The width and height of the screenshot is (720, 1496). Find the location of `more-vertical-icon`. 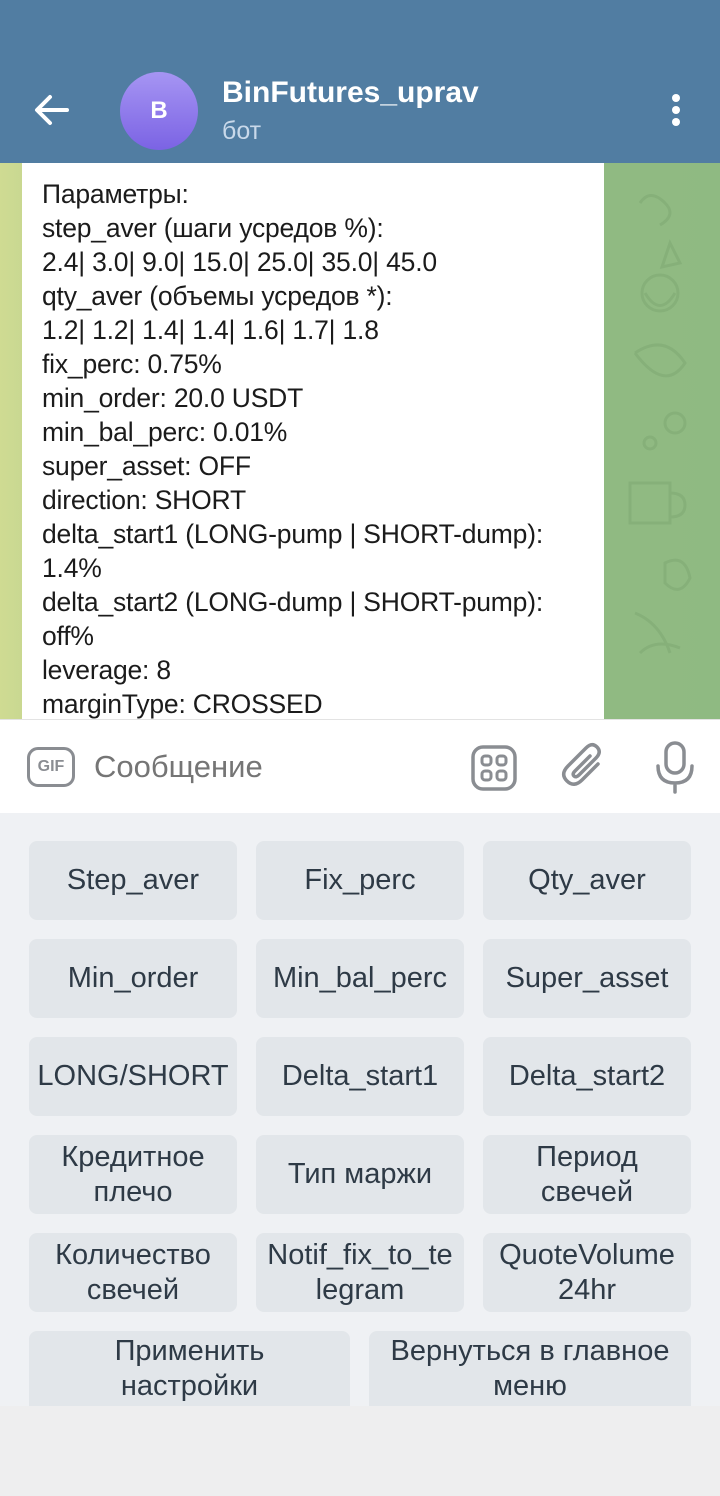

more-vertical-icon is located at coordinates (676, 110).